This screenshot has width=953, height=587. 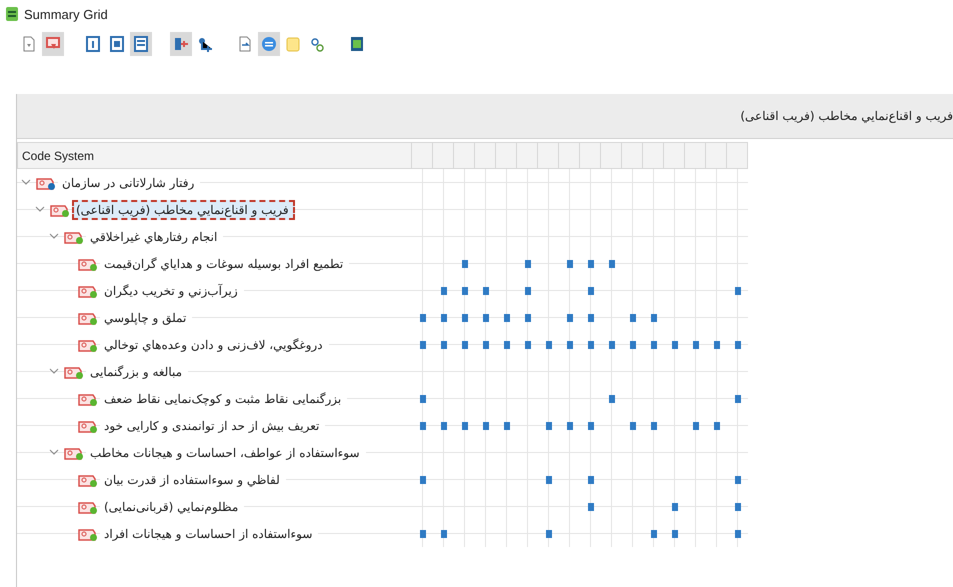 I want to click on filter-icon, so click(x=53, y=44).